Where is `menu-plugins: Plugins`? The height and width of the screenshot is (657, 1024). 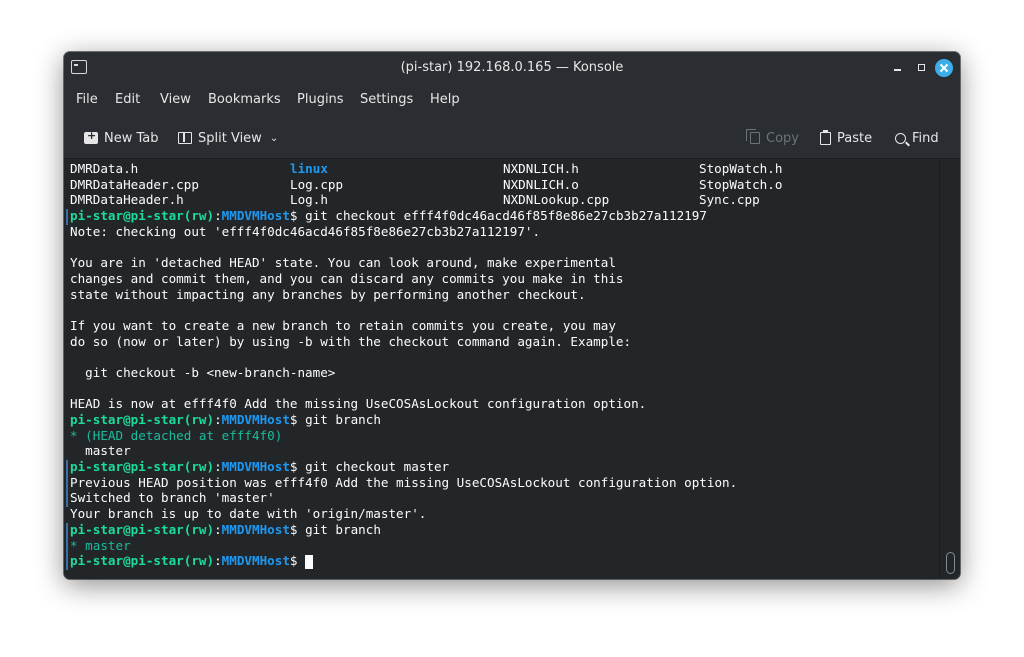 menu-plugins: Plugins is located at coordinates (320, 99).